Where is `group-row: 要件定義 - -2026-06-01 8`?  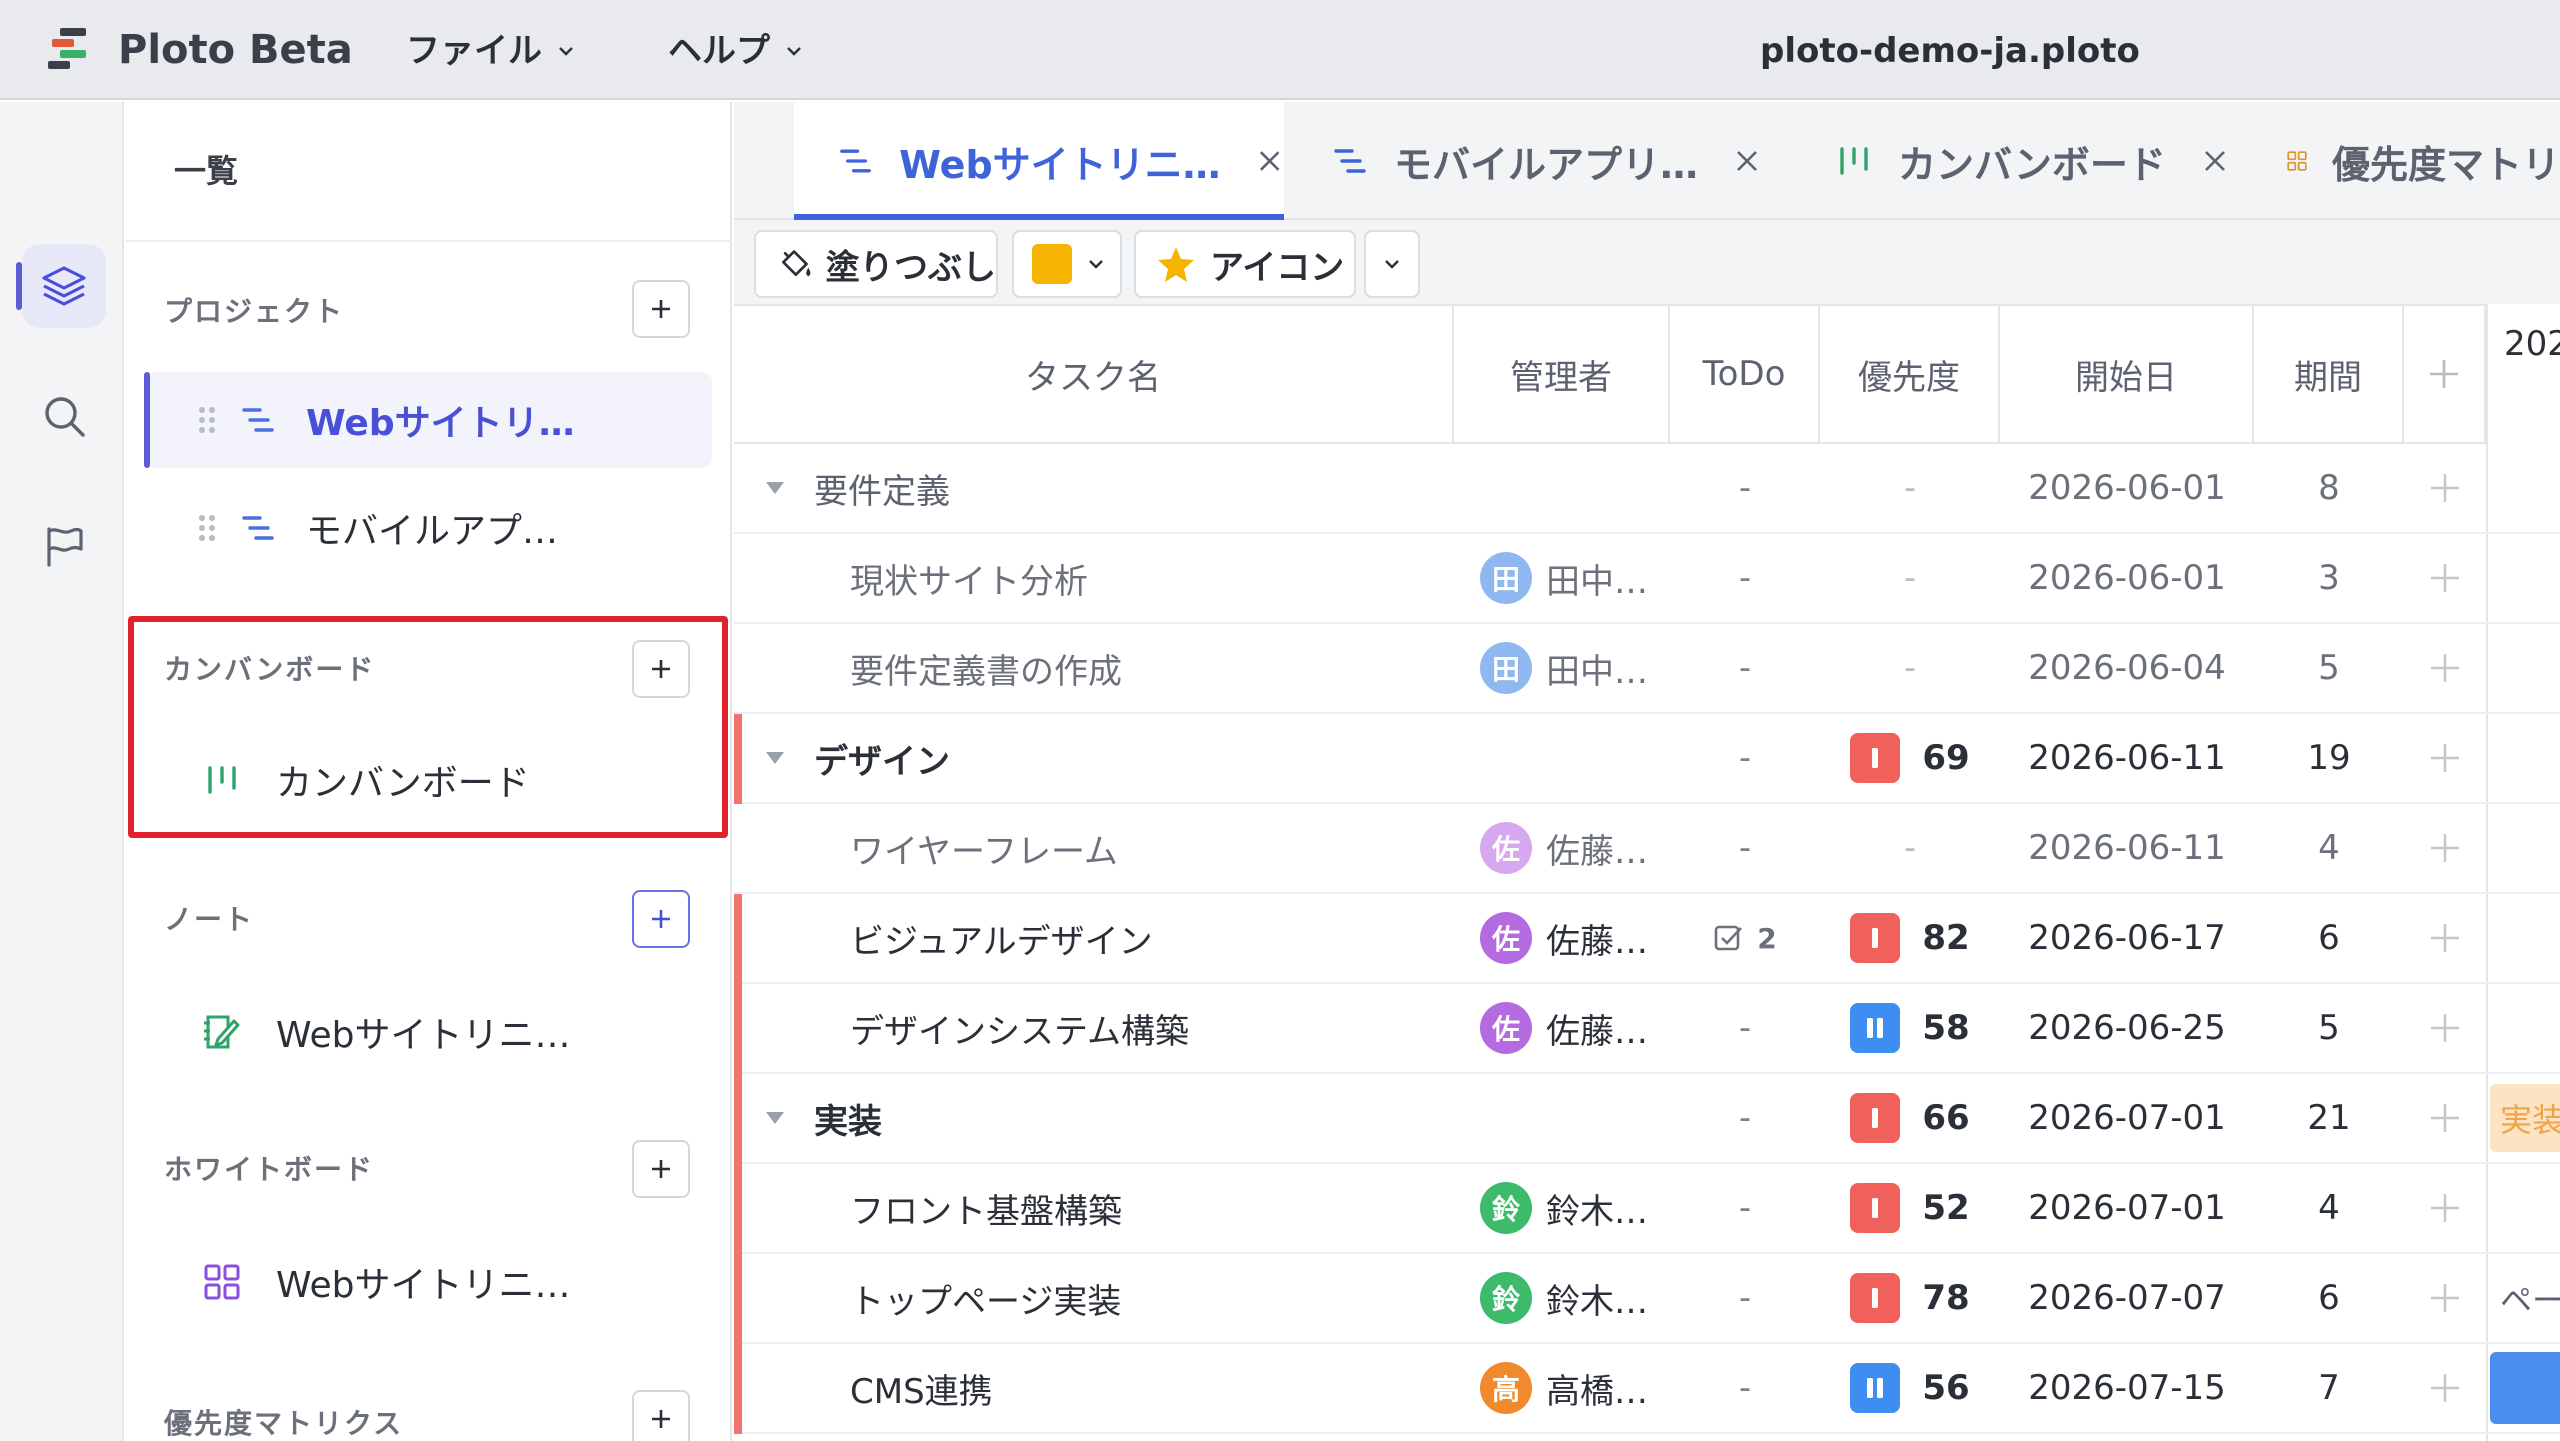 group-row: 要件定義 - -2026-06-01 8 is located at coordinates (1647, 489).